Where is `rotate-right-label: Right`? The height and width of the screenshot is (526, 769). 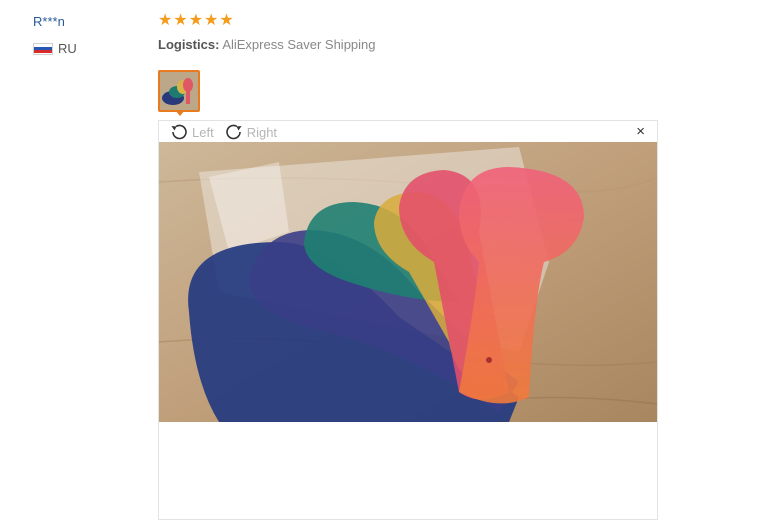 rotate-right-label: Right is located at coordinates (262, 132).